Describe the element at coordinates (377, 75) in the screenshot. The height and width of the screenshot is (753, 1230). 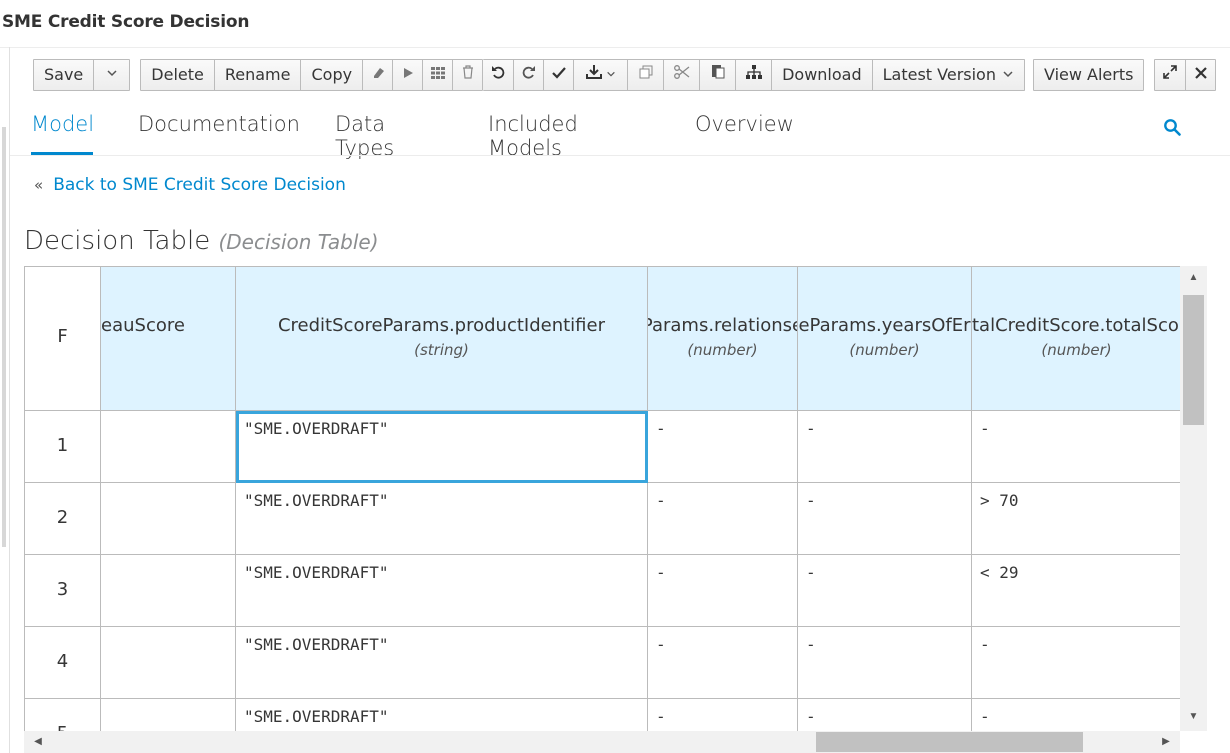
I see `eraser-button` at that location.